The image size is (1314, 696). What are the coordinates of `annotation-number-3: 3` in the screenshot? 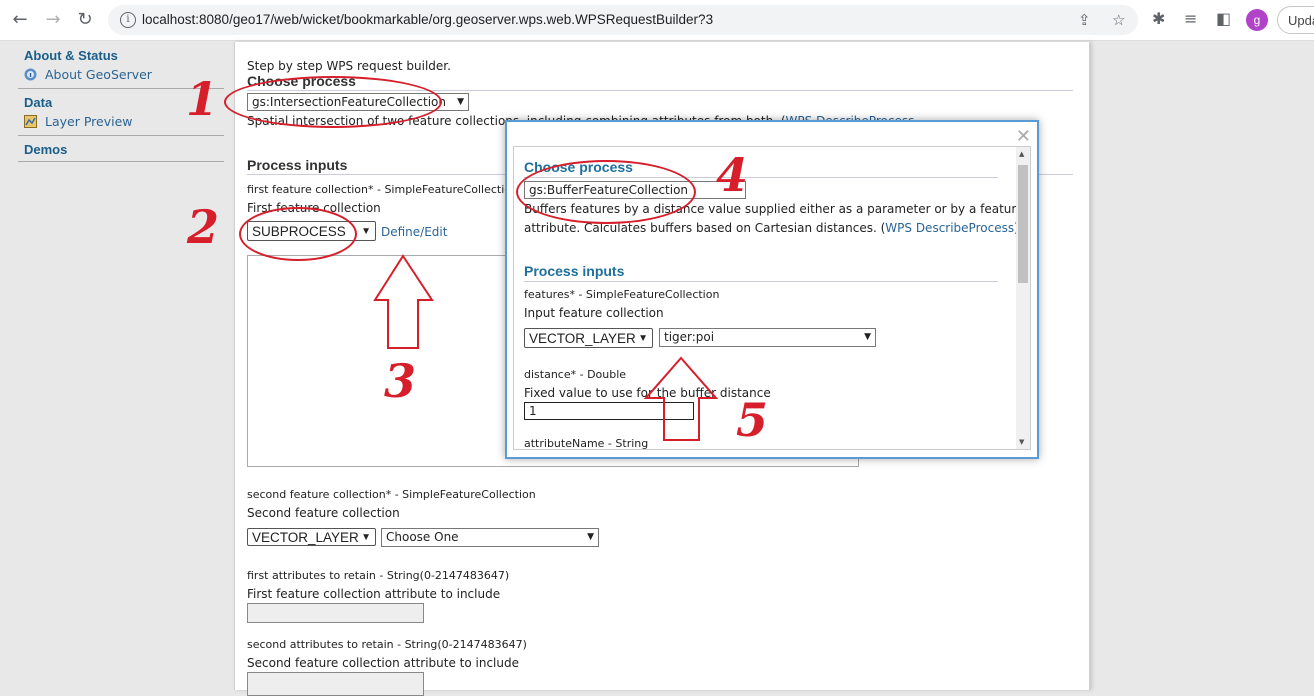 It's located at (400, 381).